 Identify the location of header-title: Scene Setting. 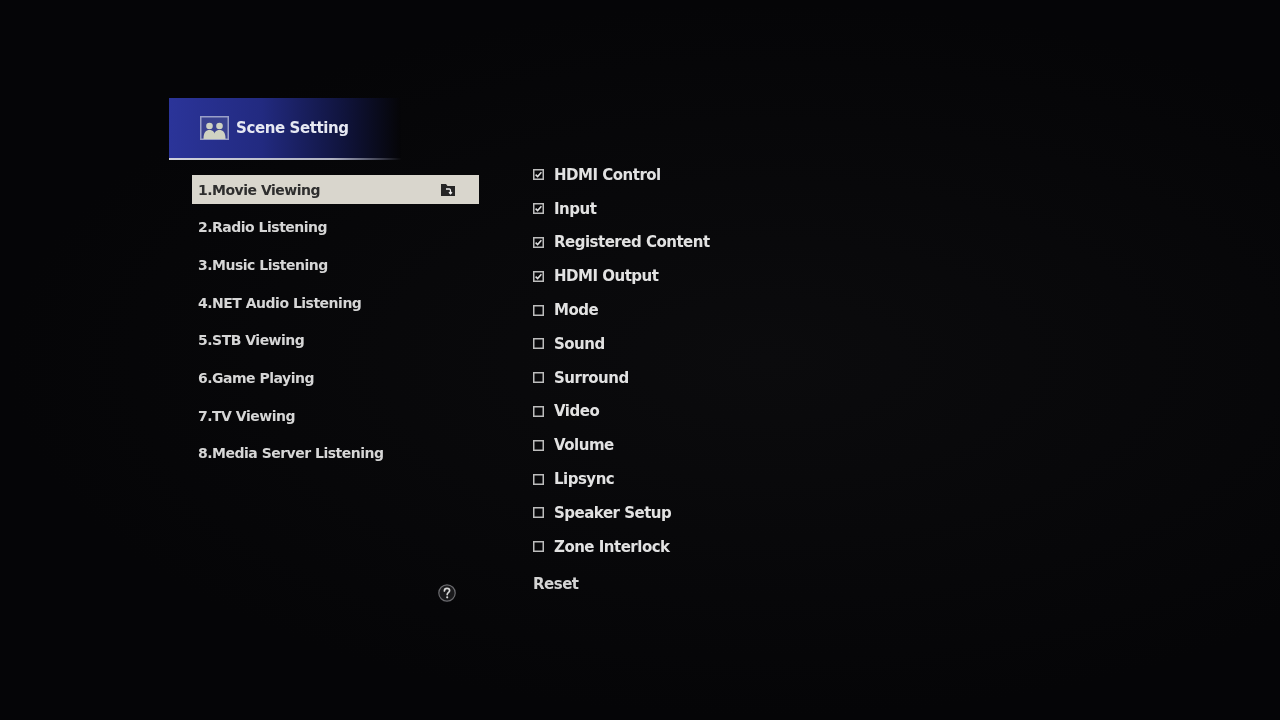
(292, 128).